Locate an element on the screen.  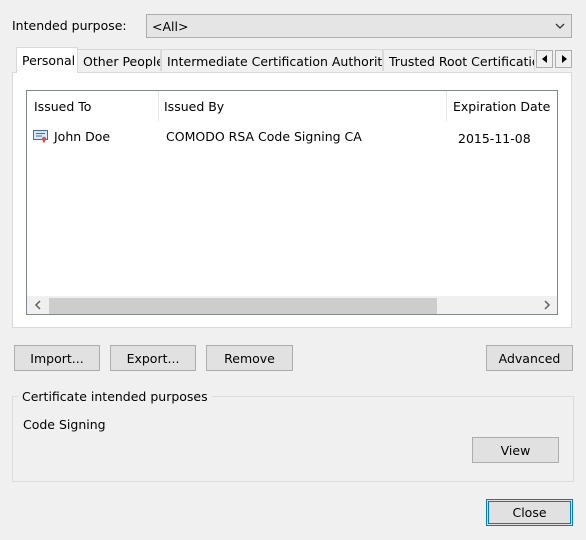
horizontal-scrollbar is located at coordinates (292, 305).